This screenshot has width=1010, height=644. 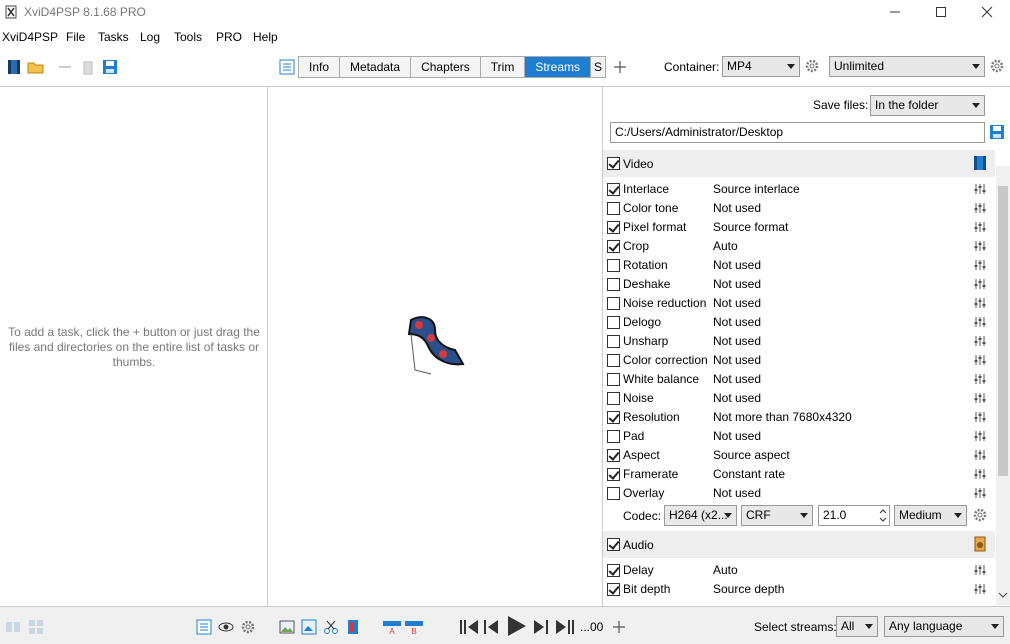 I want to click on save-icon, so click(x=110, y=67).